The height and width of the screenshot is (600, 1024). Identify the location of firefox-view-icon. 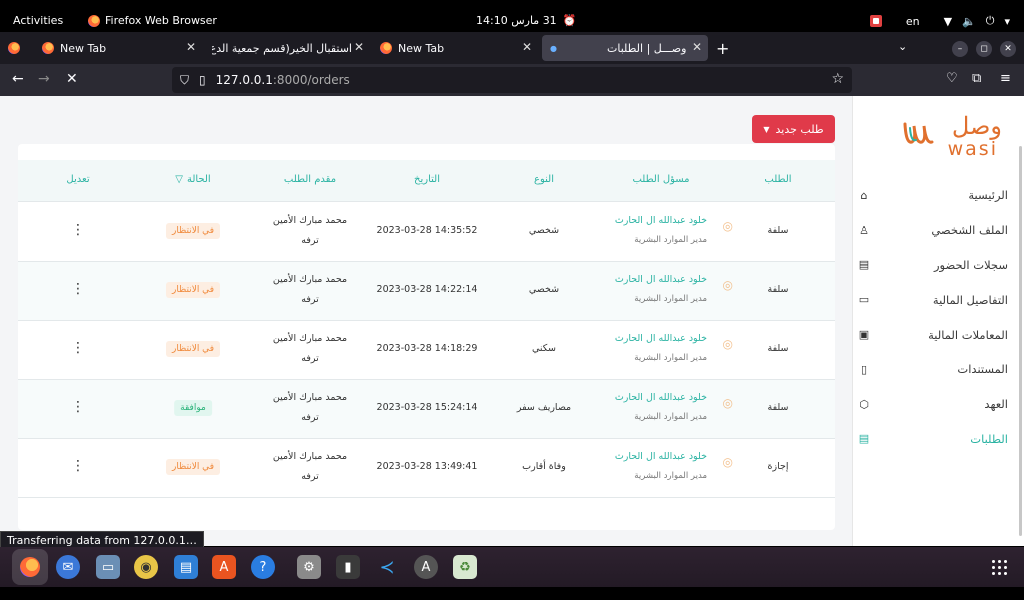
(14, 48).